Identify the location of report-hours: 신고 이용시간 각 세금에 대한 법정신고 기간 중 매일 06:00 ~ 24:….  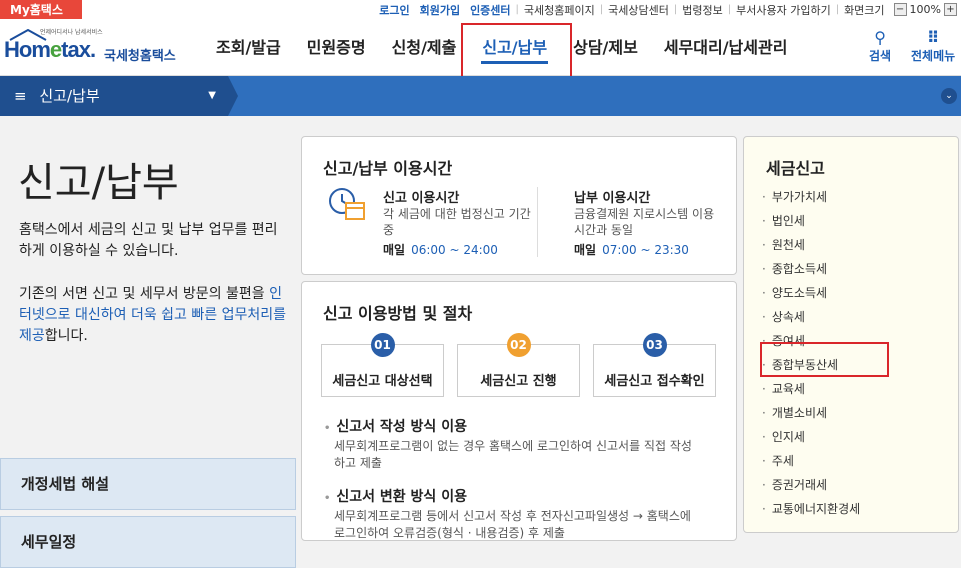
(458, 222).